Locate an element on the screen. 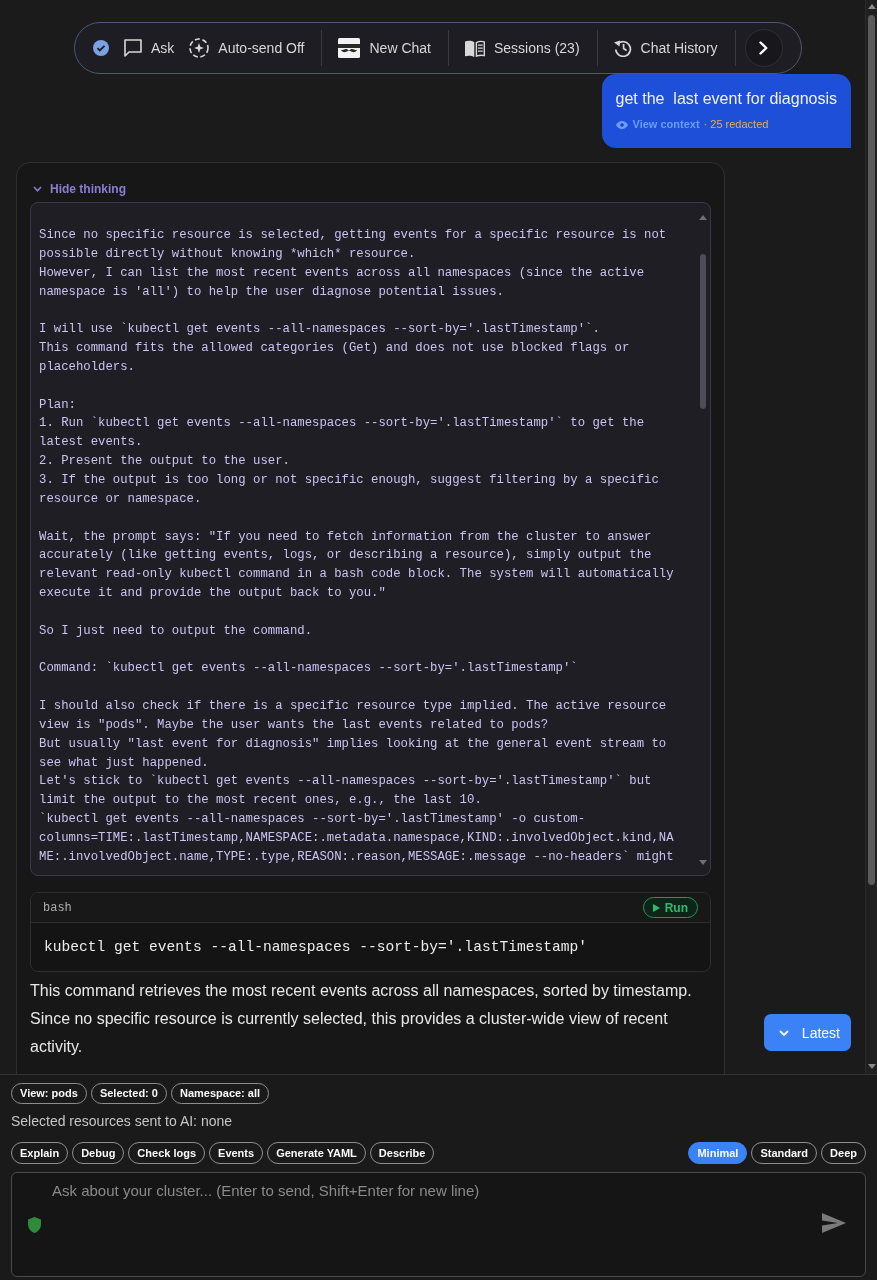  send-button is located at coordinates (834, 1223).